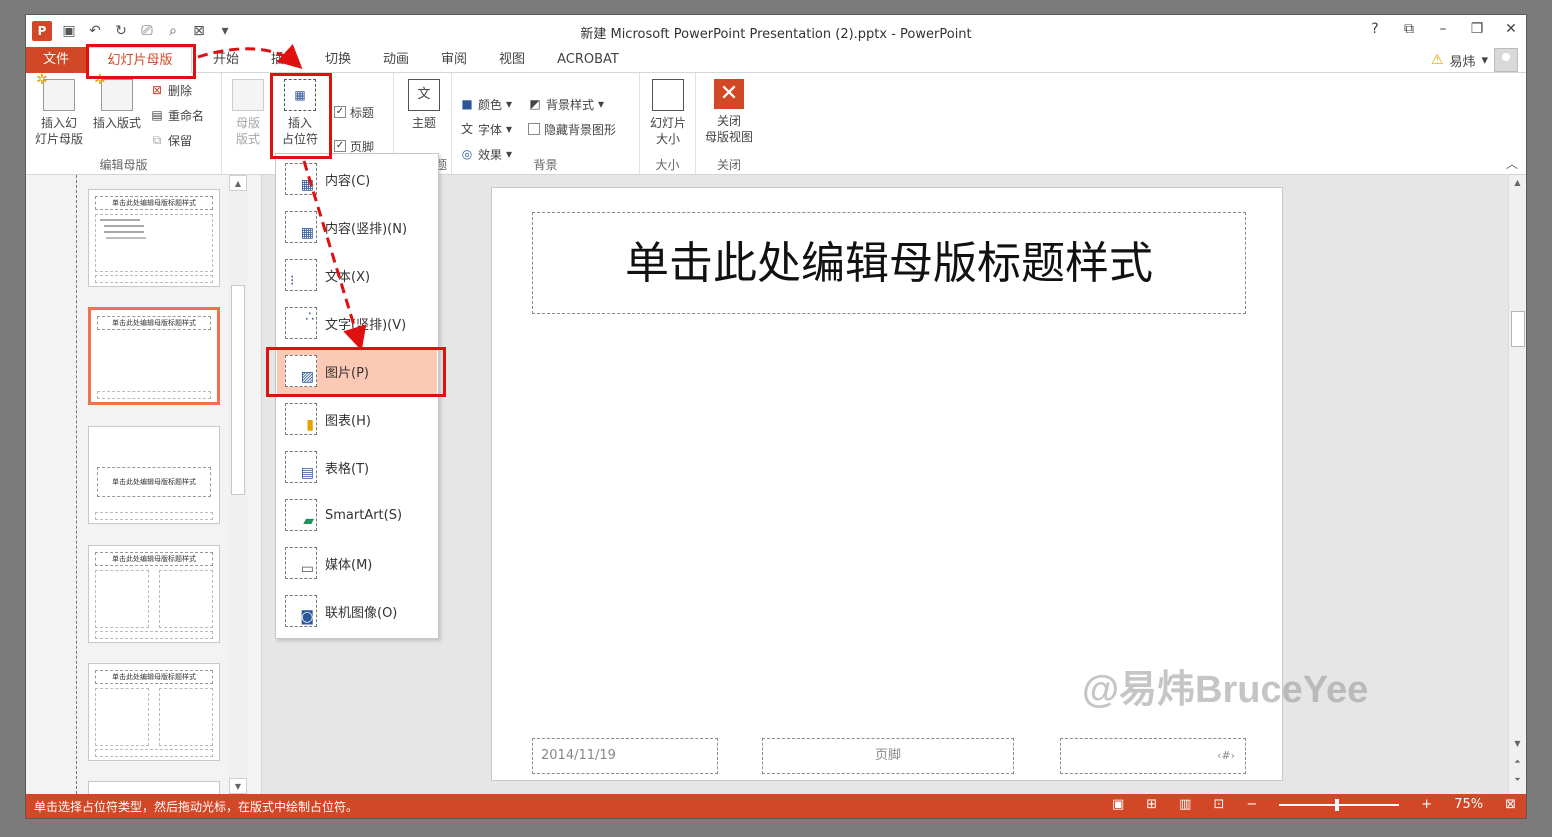 This screenshot has height=837, width=1552. What do you see at coordinates (566, 104) in the screenshot?
I see `background-styles-button: ◩ 背景样式 ▾` at bounding box center [566, 104].